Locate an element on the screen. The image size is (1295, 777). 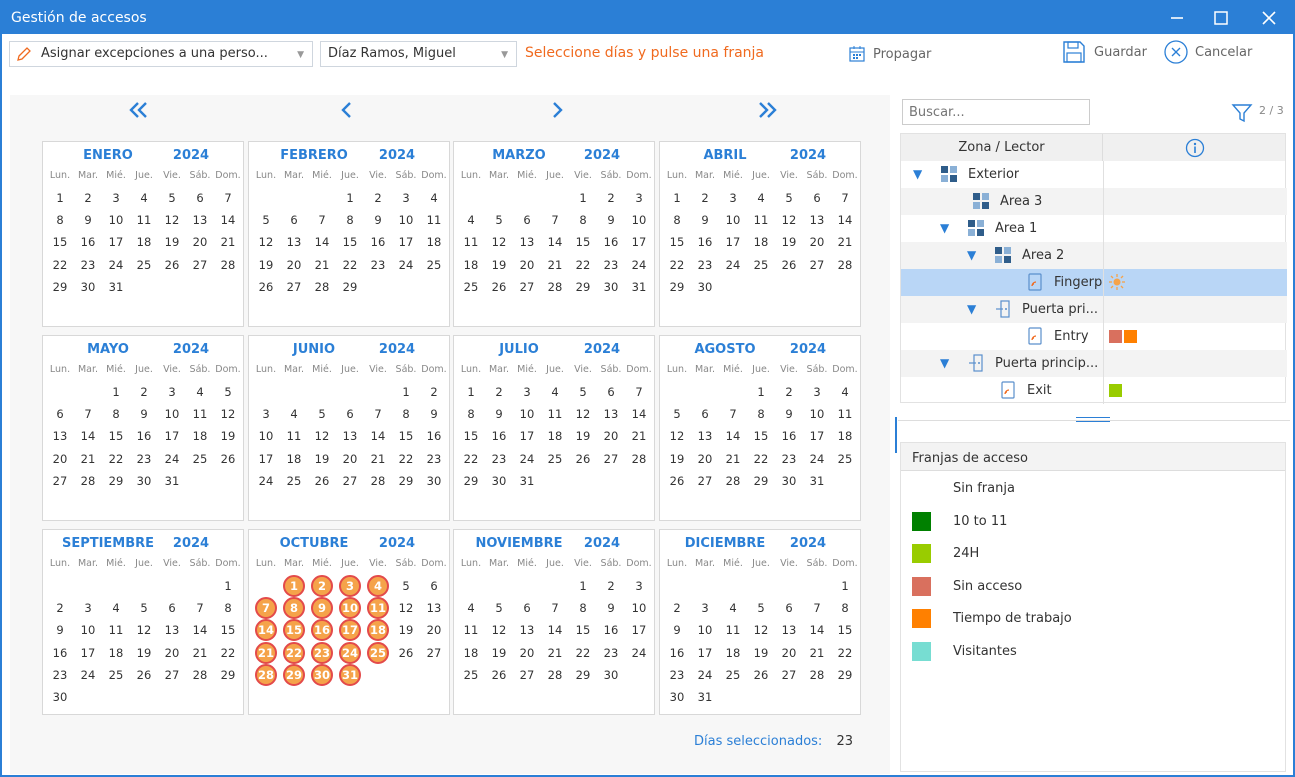
day-cell-selected: 22 is located at coordinates (294, 652).